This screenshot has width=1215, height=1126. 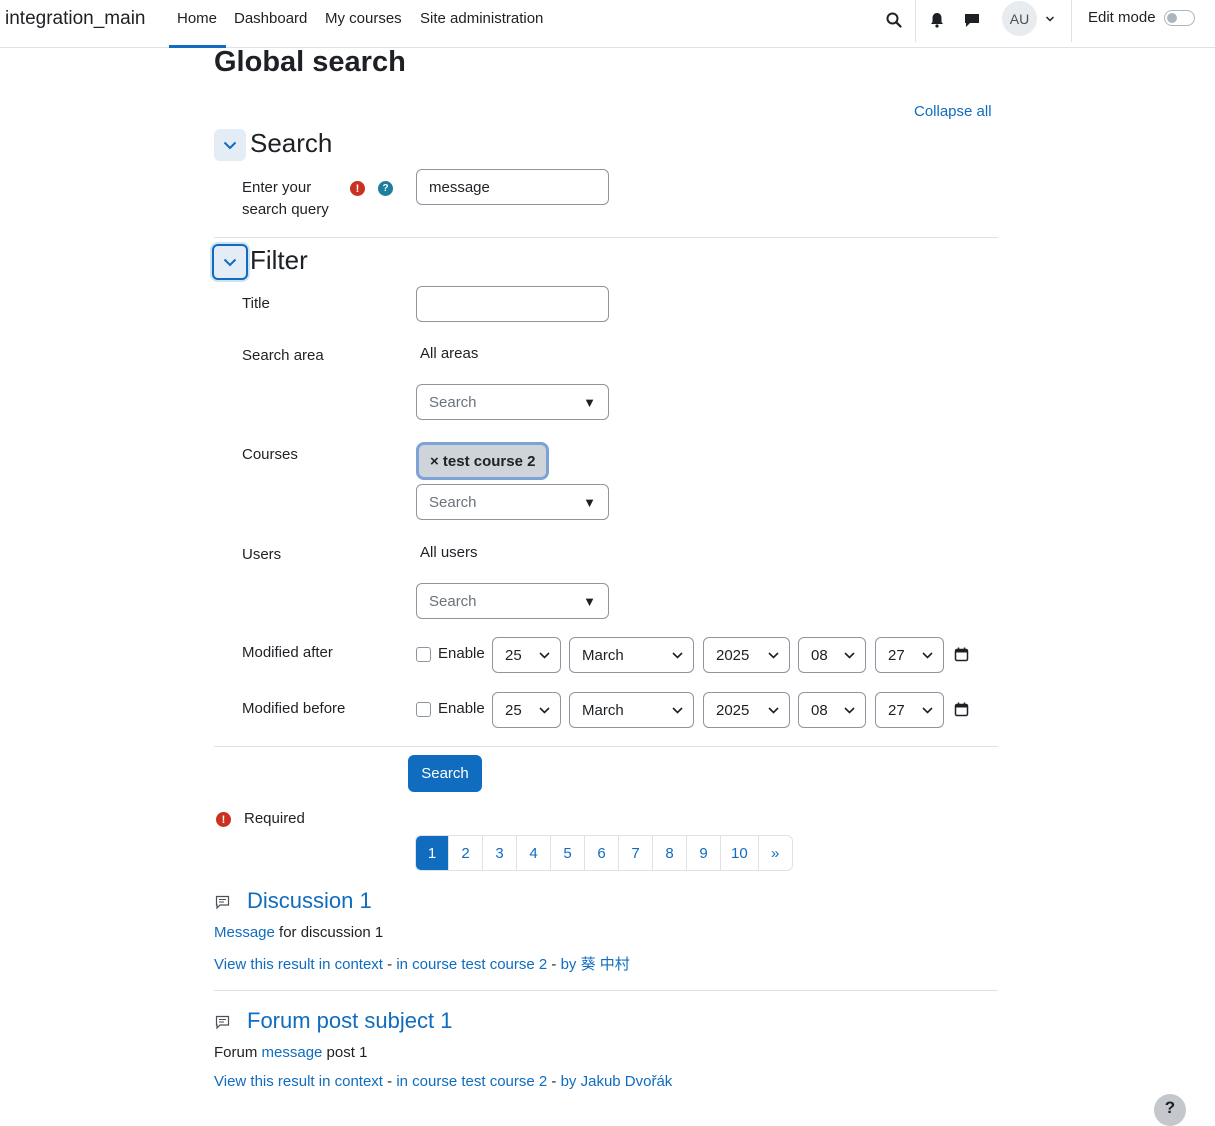 I want to click on page-3-link: 3, so click(x=499, y=853).